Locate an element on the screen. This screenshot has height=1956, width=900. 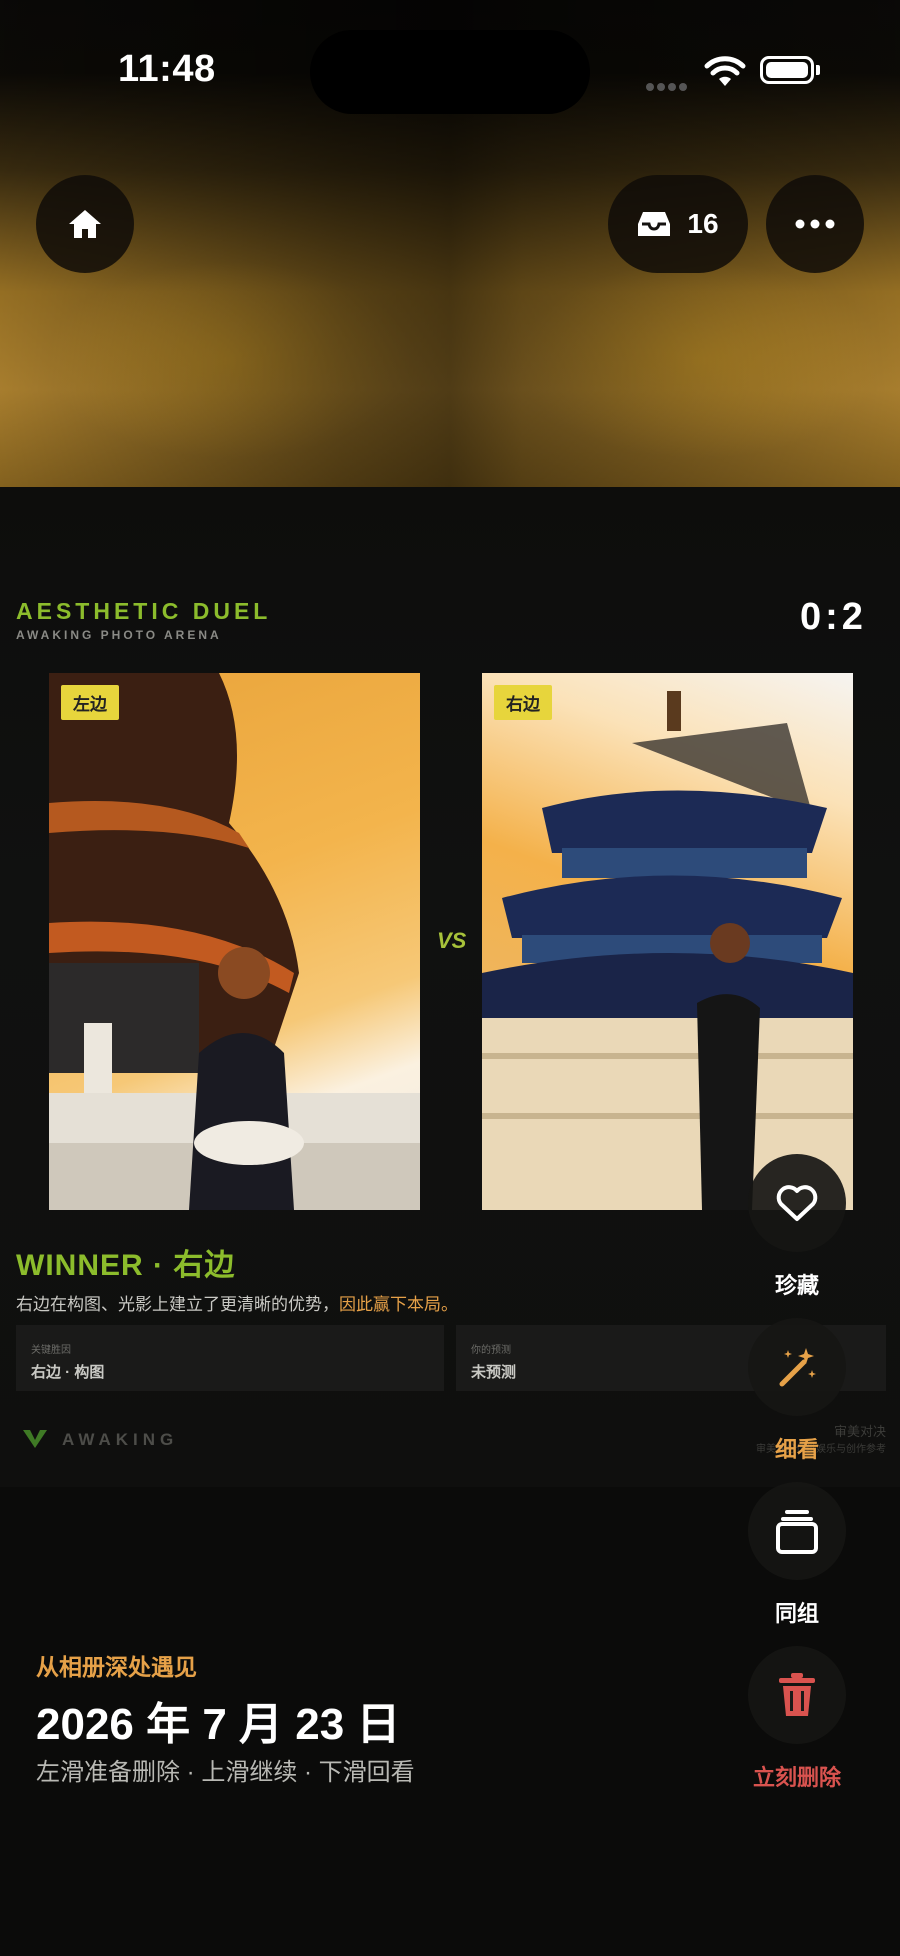
favorite-circle is located at coordinates (797, 1203).